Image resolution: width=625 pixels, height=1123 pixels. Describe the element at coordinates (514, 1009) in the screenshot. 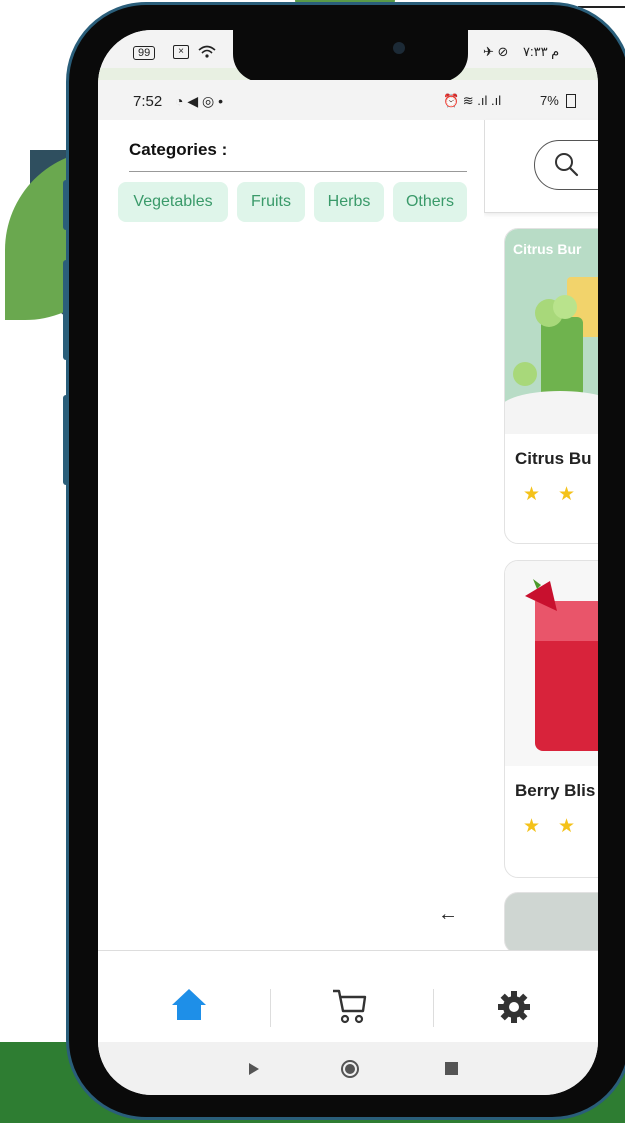

I see `settings-icon` at that location.